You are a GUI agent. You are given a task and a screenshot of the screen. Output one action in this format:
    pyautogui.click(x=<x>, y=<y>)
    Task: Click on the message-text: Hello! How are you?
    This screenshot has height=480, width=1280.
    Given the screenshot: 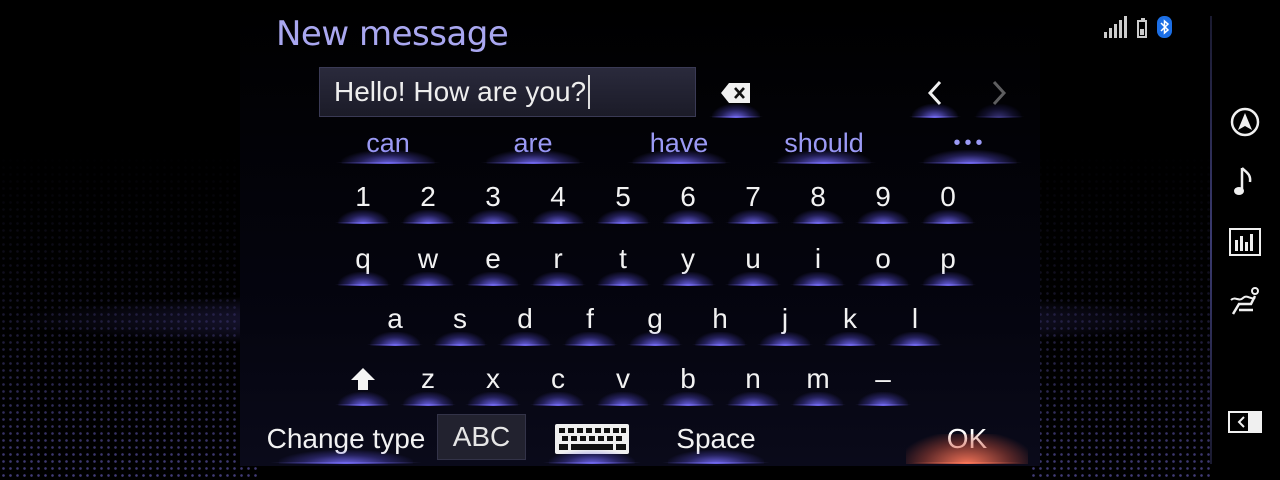 What is the action you would take?
    pyautogui.click(x=460, y=91)
    